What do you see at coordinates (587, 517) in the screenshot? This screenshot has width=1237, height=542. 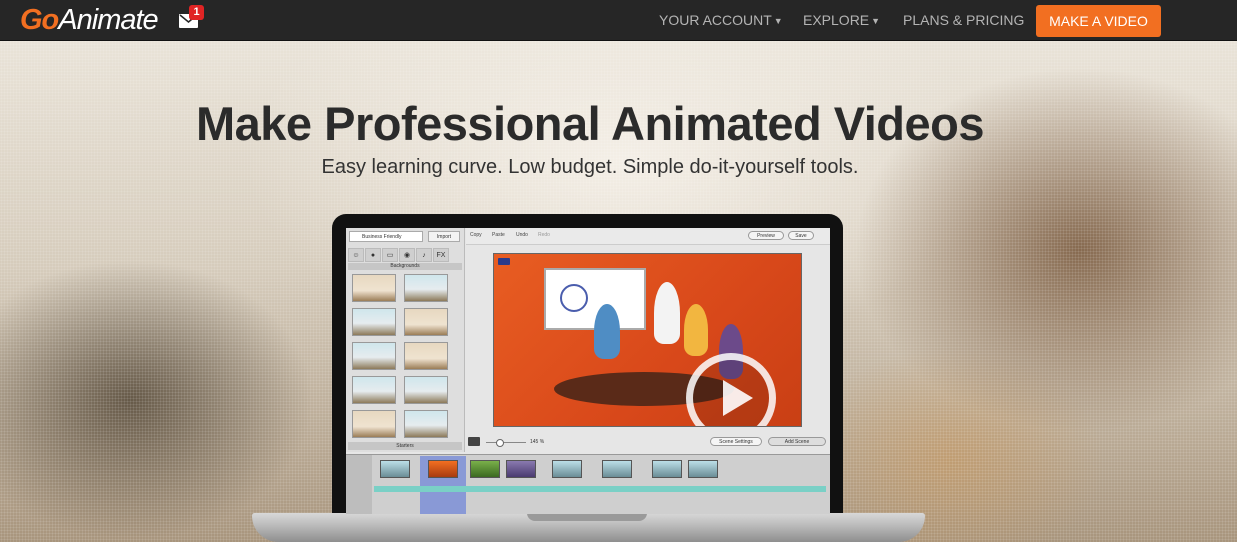 I see `laptop-notch` at bounding box center [587, 517].